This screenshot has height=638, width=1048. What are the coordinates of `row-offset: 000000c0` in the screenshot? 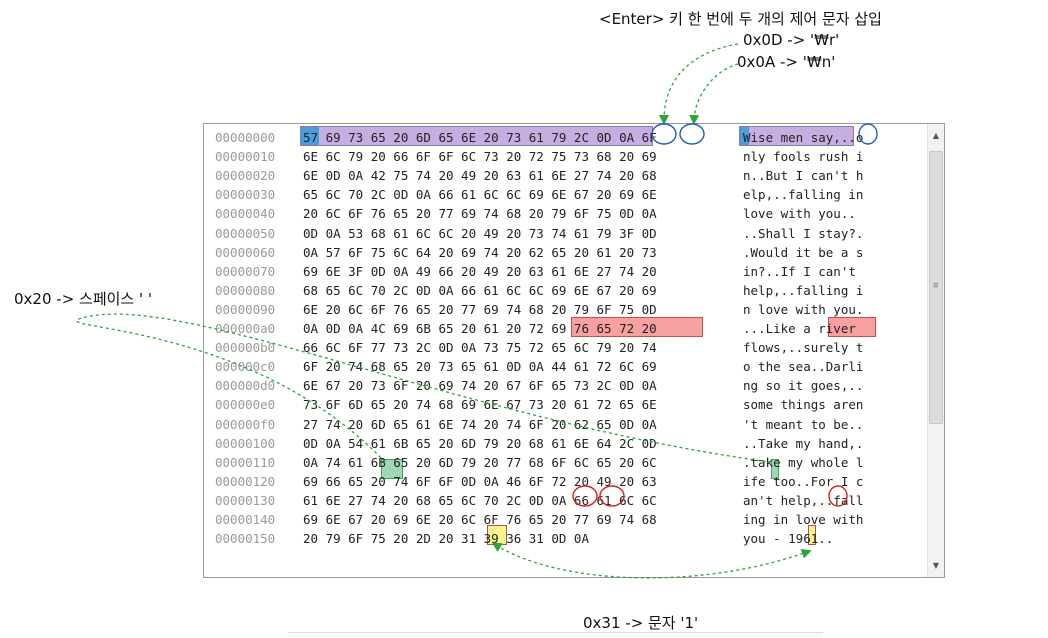 It's located at (245, 367).